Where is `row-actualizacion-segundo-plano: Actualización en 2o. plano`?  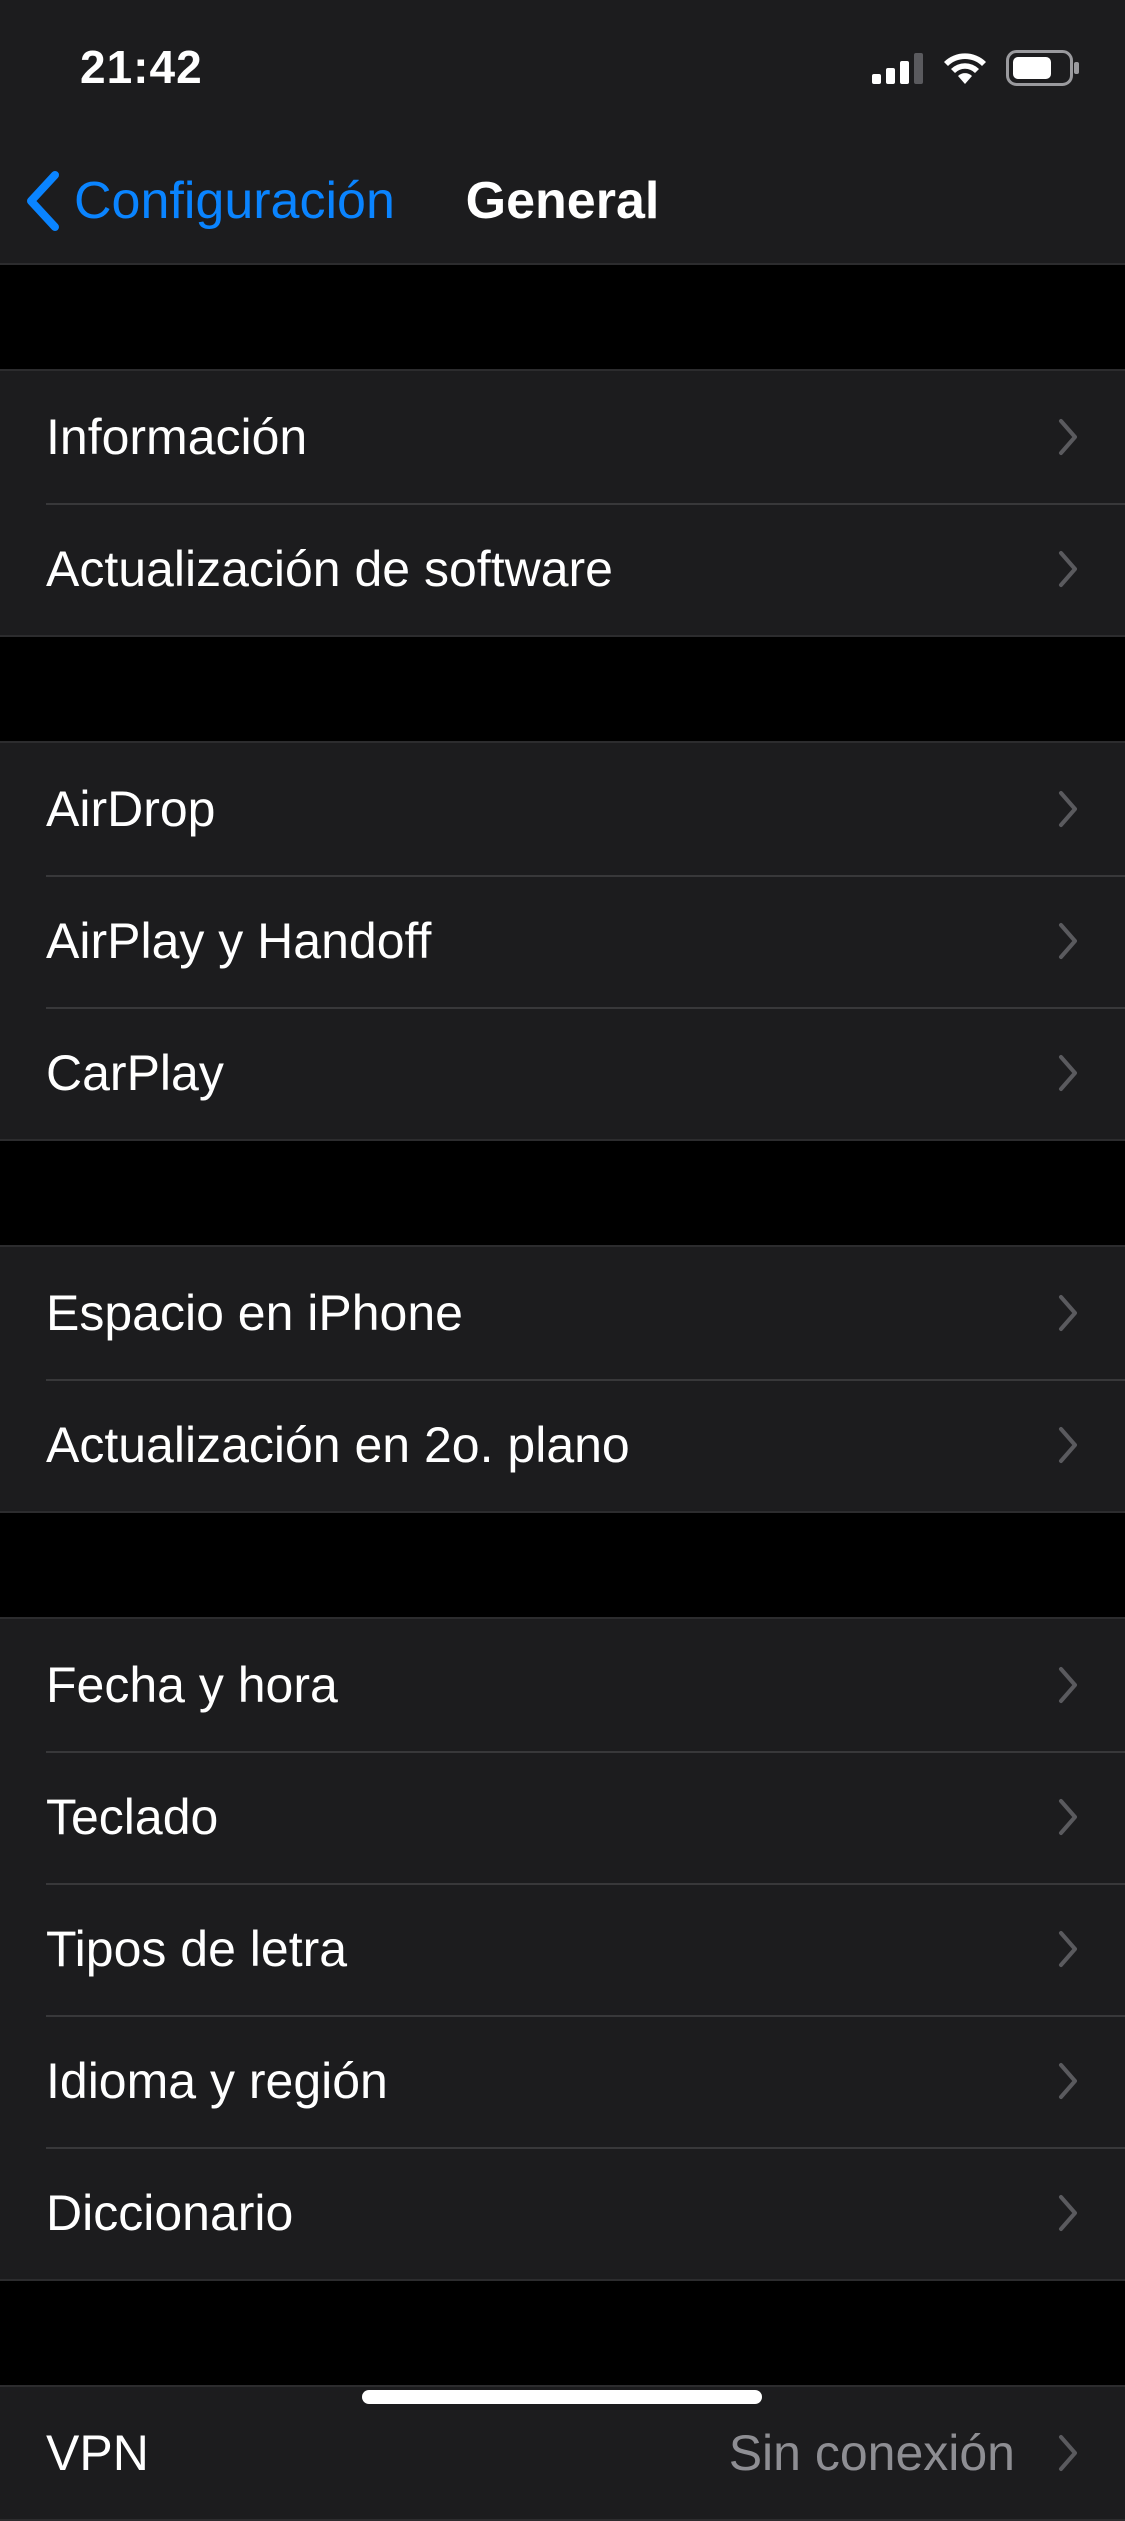 row-actualizacion-segundo-plano: Actualización en 2o. plano is located at coordinates (562, 1445).